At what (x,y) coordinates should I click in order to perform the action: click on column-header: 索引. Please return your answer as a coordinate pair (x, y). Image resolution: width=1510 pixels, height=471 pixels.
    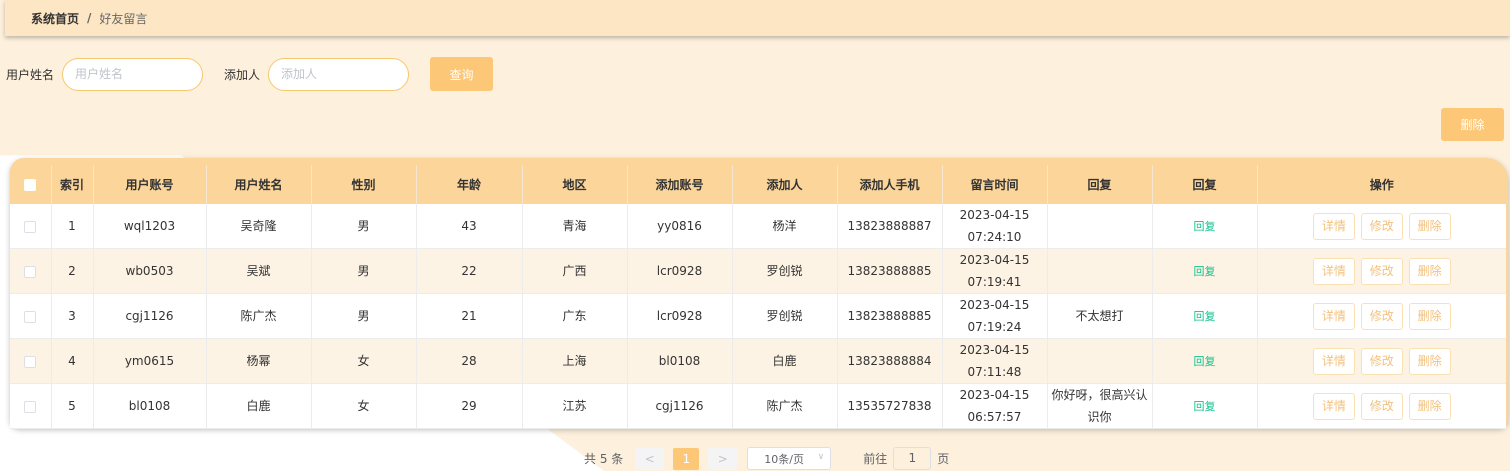
    Looking at the image, I should click on (72, 184).